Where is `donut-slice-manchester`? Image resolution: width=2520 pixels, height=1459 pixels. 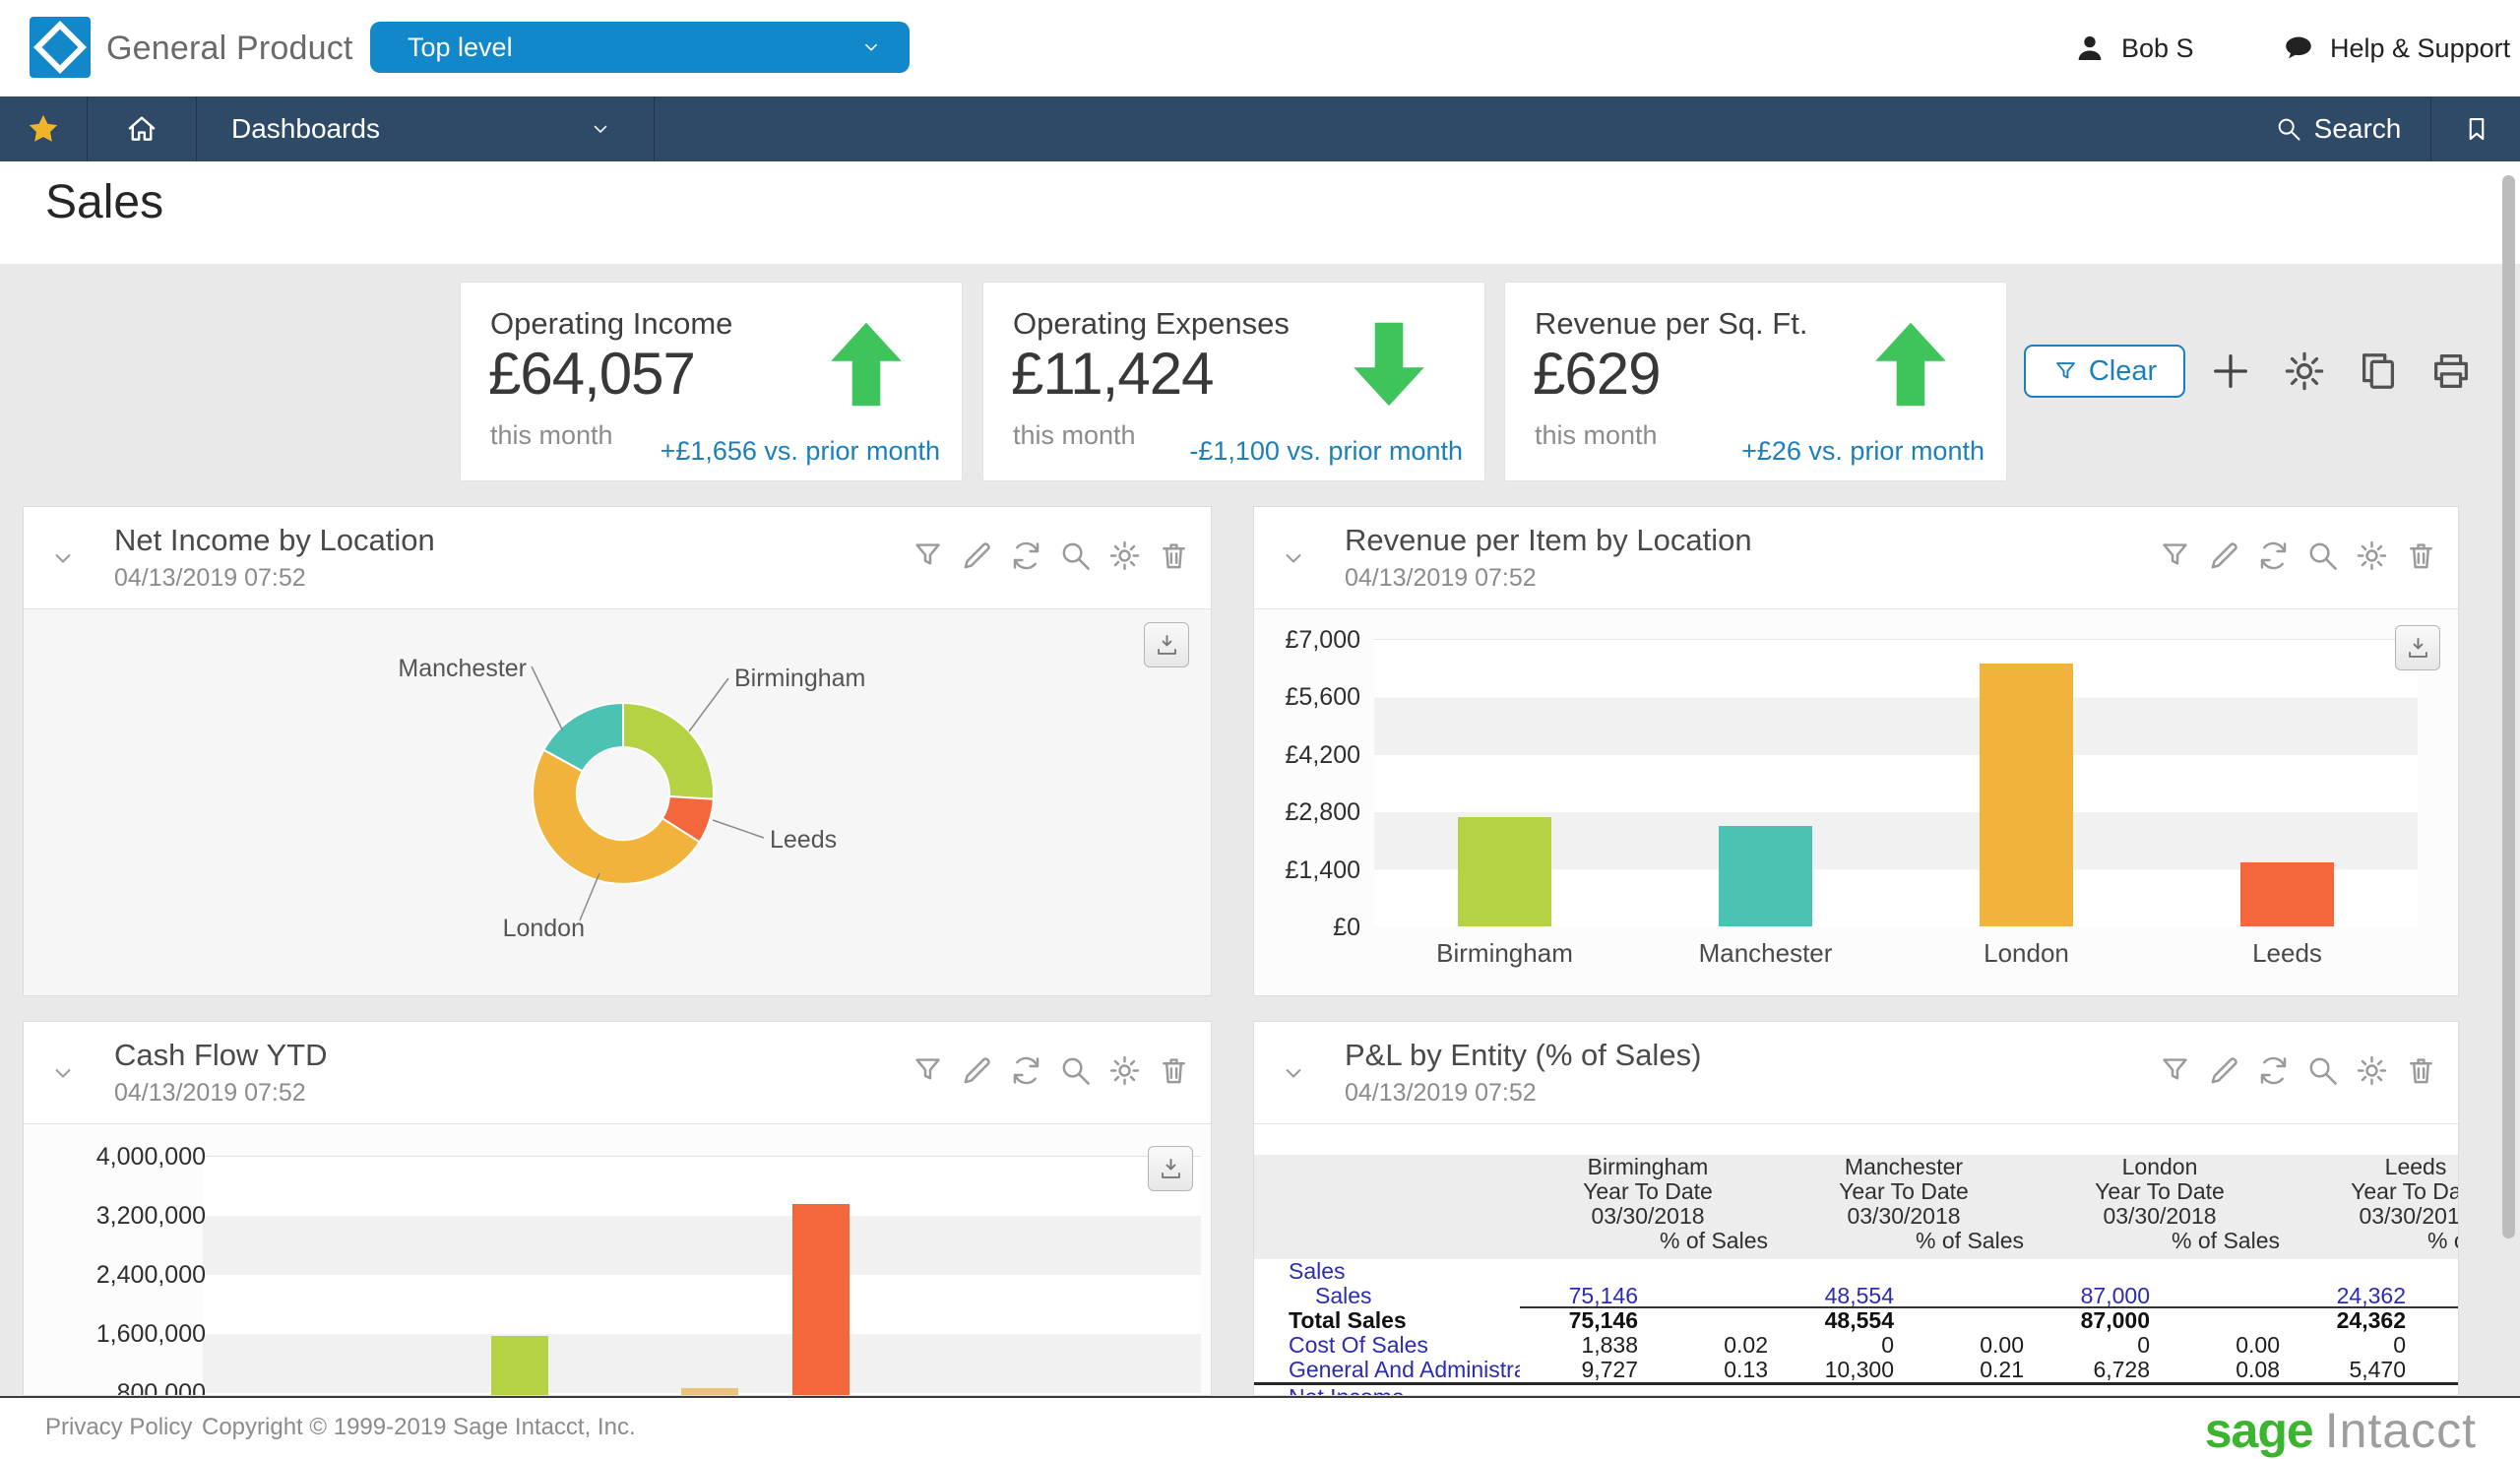
donut-slice-manchester is located at coordinates (583, 737).